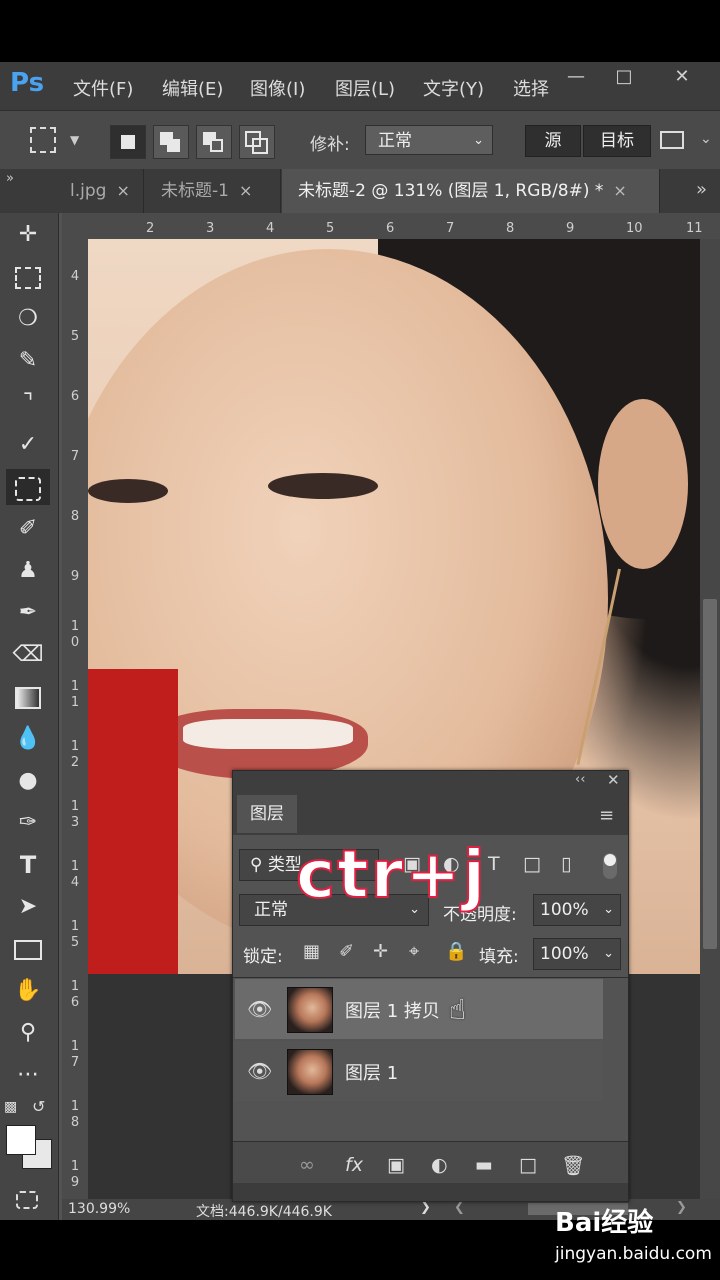 This screenshot has height=1280, width=720. What do you see at coordinates (28, 1033) in the screenshot?
I see `zoom-tool-icon: ⚲` at bounding box center [28, 1033].